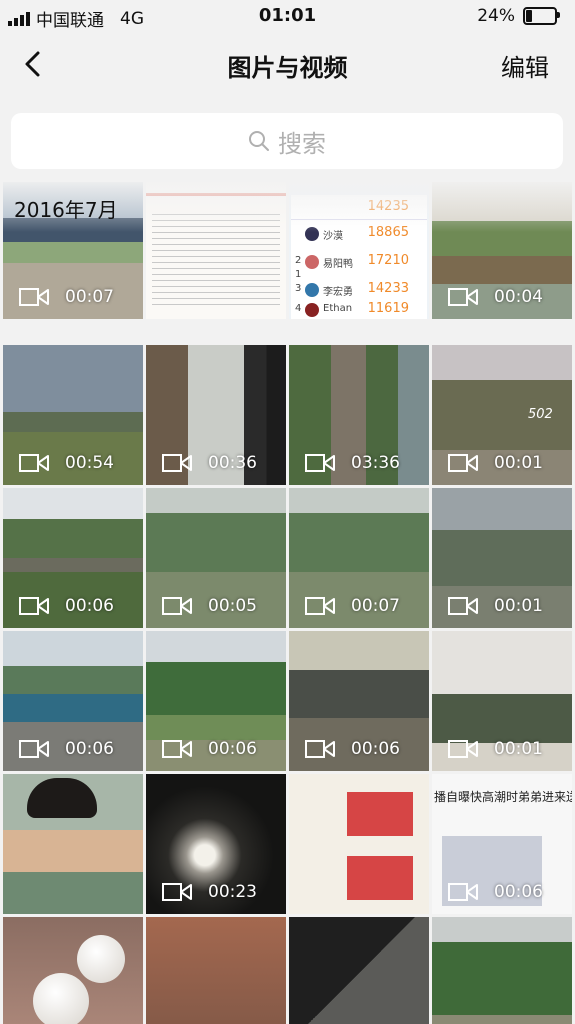 This screenshot has width=575, height=1024. What do you see at coordinates (503, 797) in the screenshot?
I see `headline-text: 播自曝快高潮时弟弟进来送饮料` at bounding box center [503, 797].